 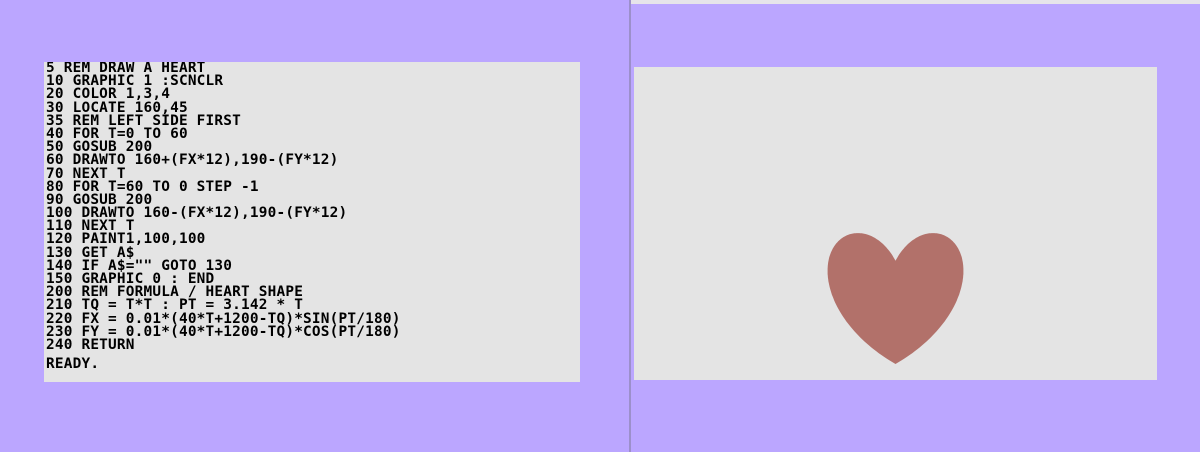 I want to click on window-top-strip, so click(x=915, y=2).